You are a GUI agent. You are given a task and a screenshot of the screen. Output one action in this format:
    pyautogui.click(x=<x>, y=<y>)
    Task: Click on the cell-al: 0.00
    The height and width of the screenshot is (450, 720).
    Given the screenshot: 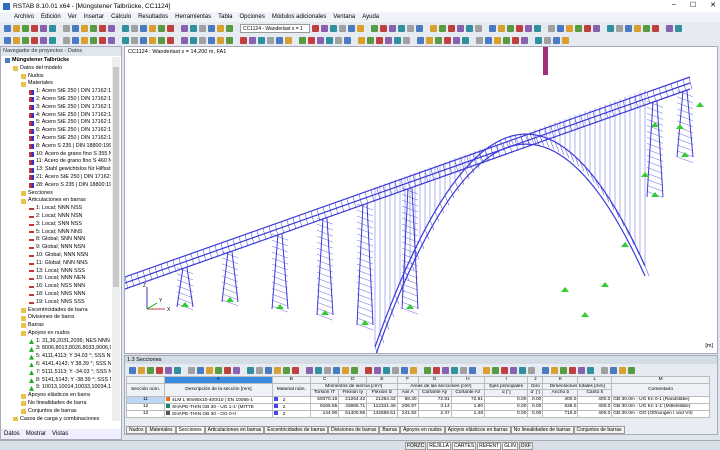 What is the action you would take?
    pyautogui.click(x=506, y=406)
    